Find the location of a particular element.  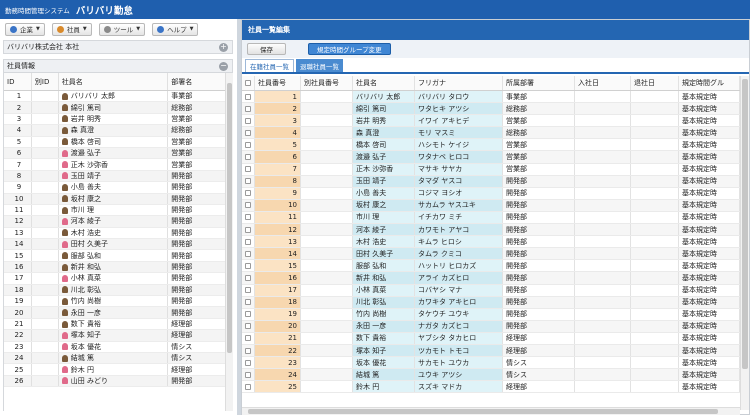

cell-employee-name: 玉田 靖子 is located at coordinates (384, 181).